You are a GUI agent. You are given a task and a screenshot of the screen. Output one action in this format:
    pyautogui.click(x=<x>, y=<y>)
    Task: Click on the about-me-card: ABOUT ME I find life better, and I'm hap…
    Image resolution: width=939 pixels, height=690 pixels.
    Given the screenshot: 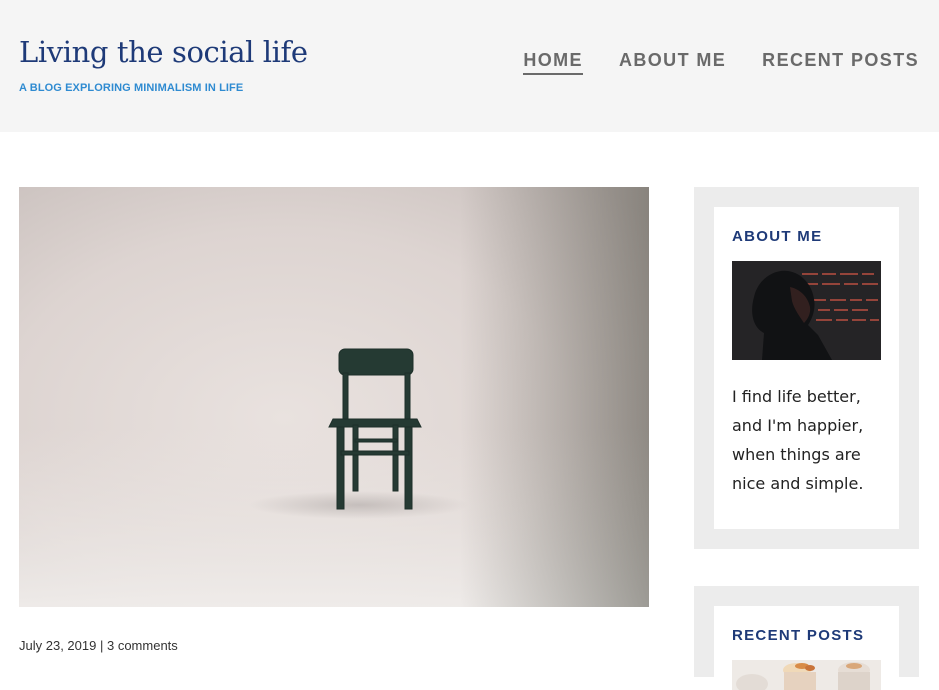 What is the action you would take?
    pyautogui.click(x=806, y=368)
    